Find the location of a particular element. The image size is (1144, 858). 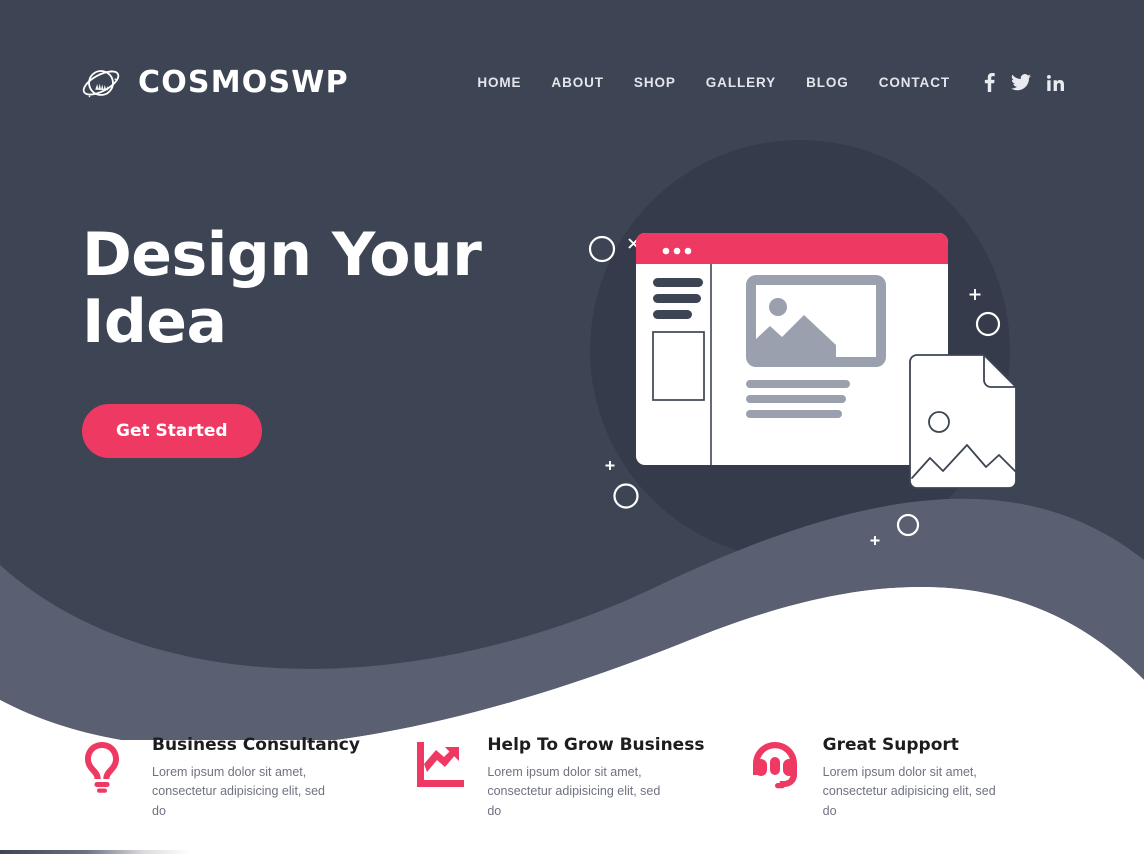

nav-link-home: HOME is located at coordinates (499, 82).